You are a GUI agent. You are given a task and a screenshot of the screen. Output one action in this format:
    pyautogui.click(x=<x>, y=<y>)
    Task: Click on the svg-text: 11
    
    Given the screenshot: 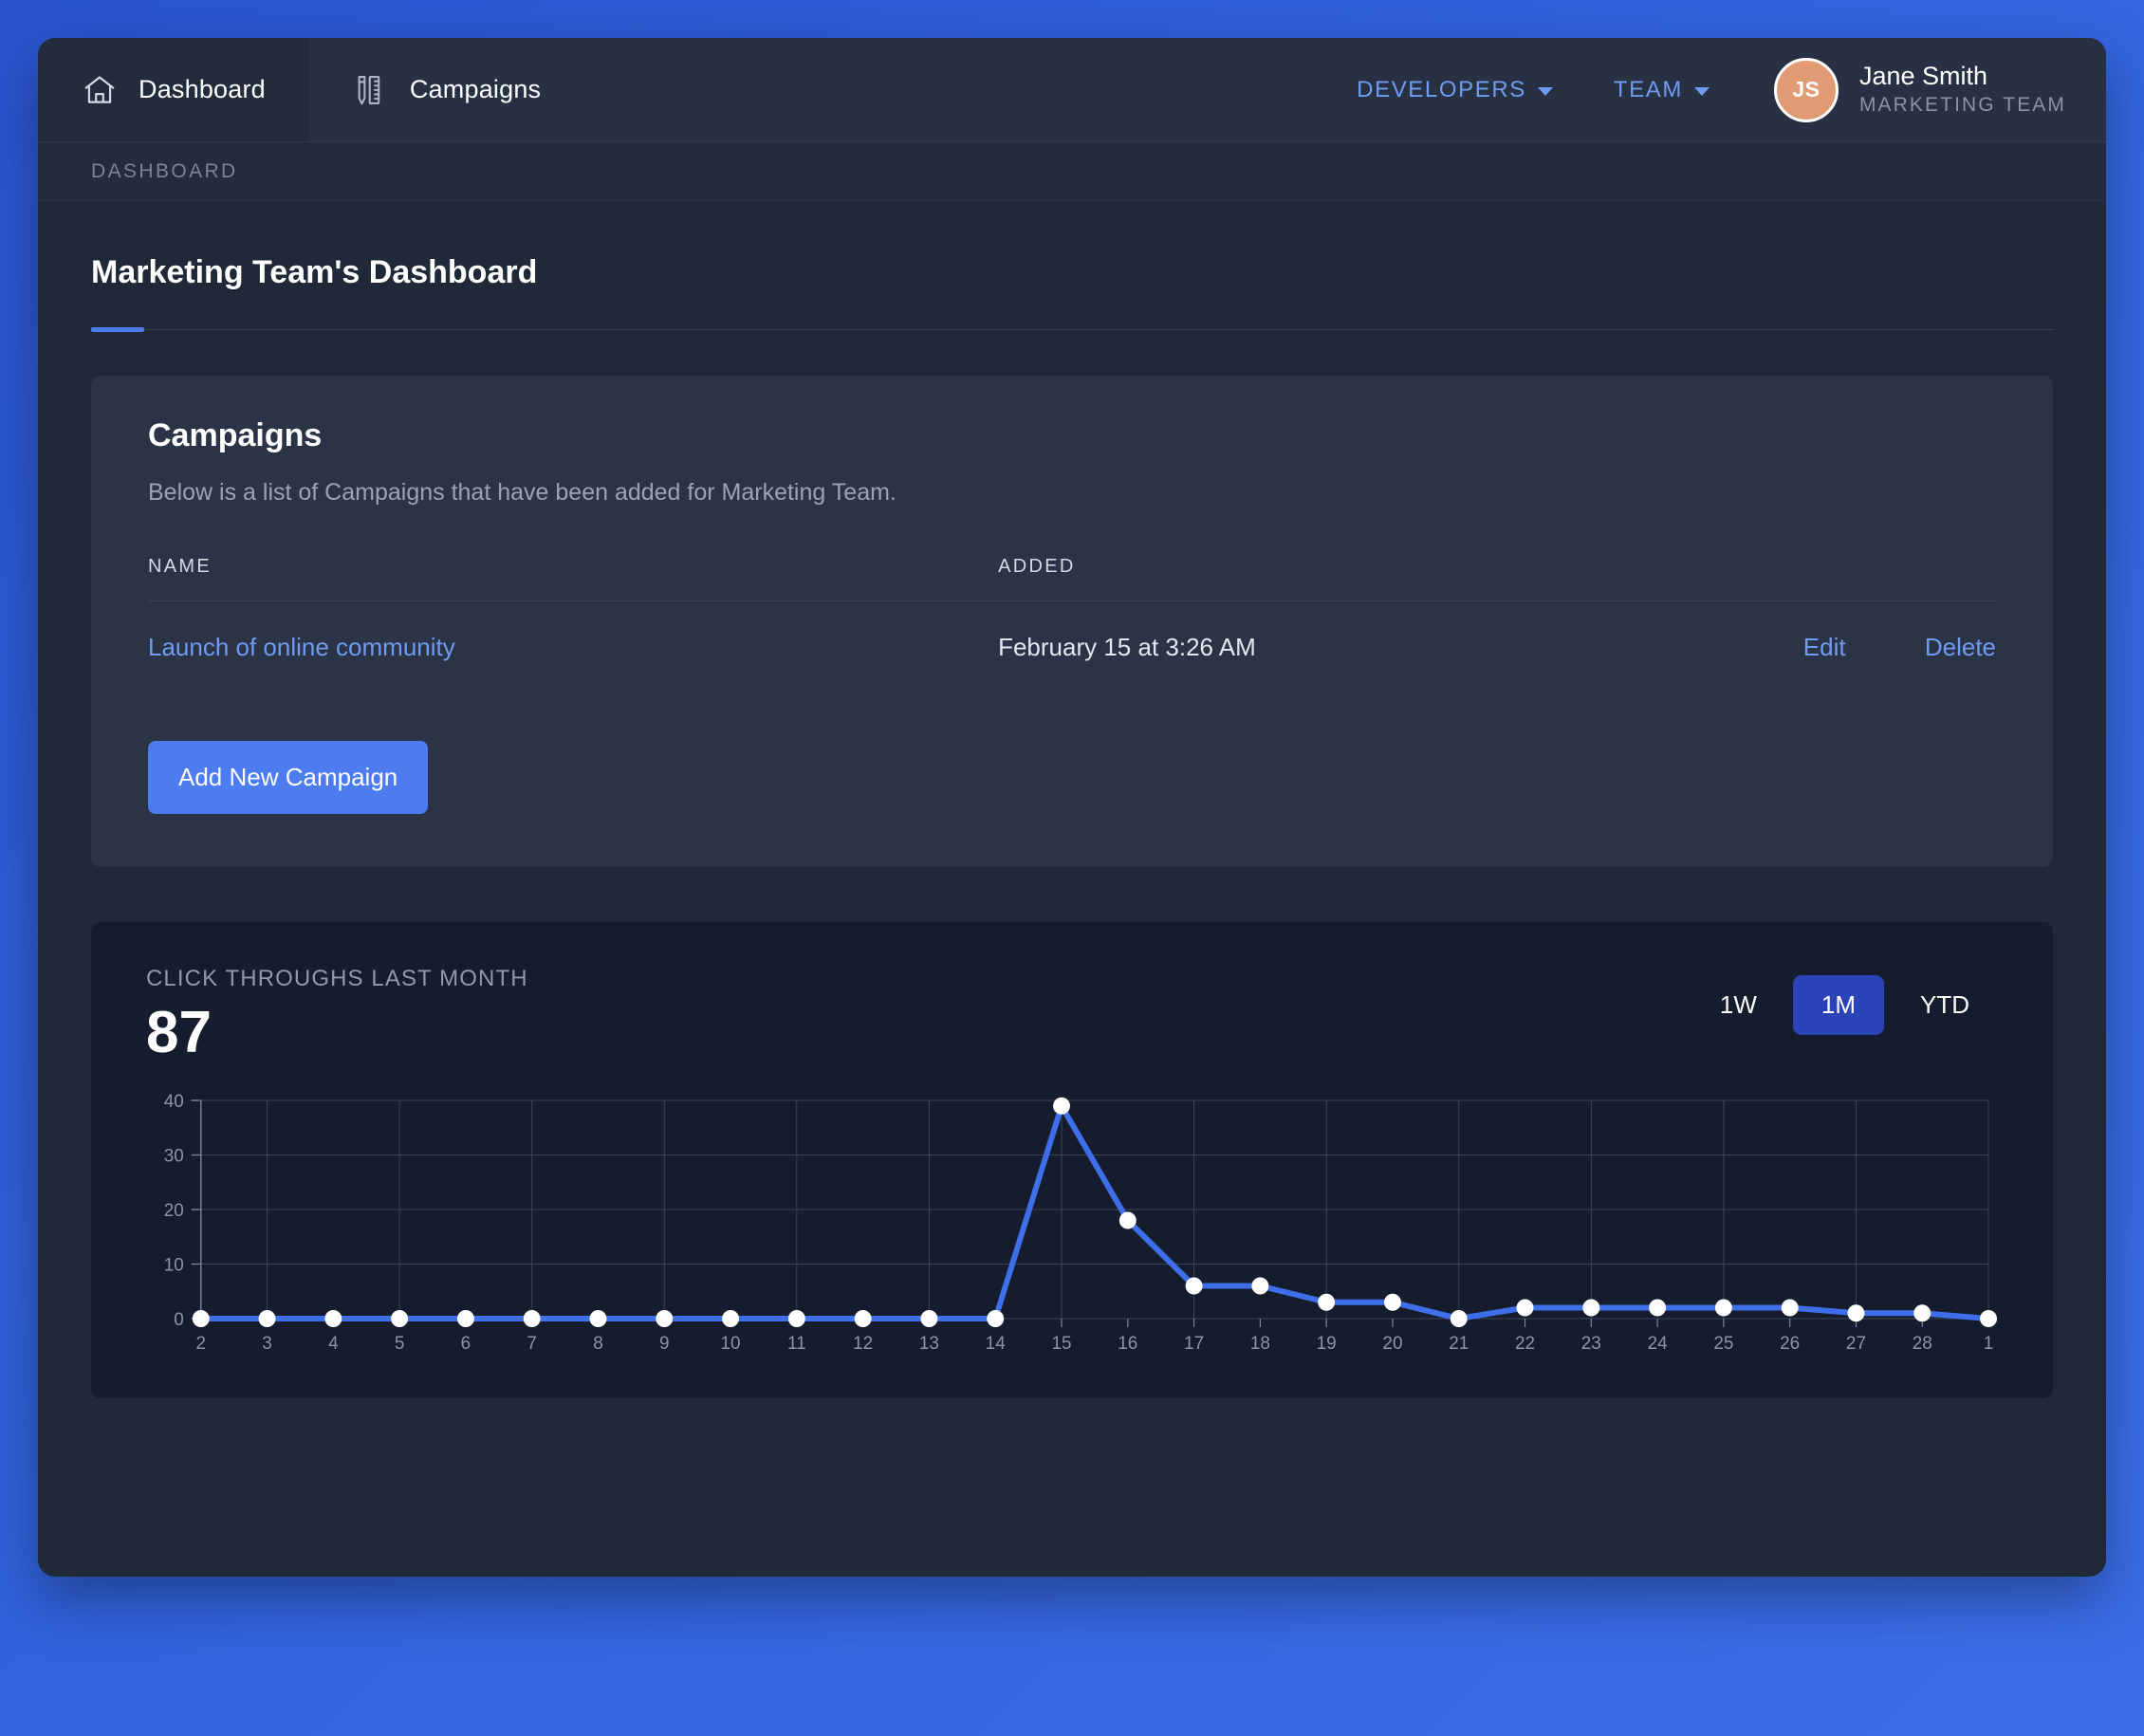 What is the action you would take?
    pyautogui.click(x=796, y=1344)
    